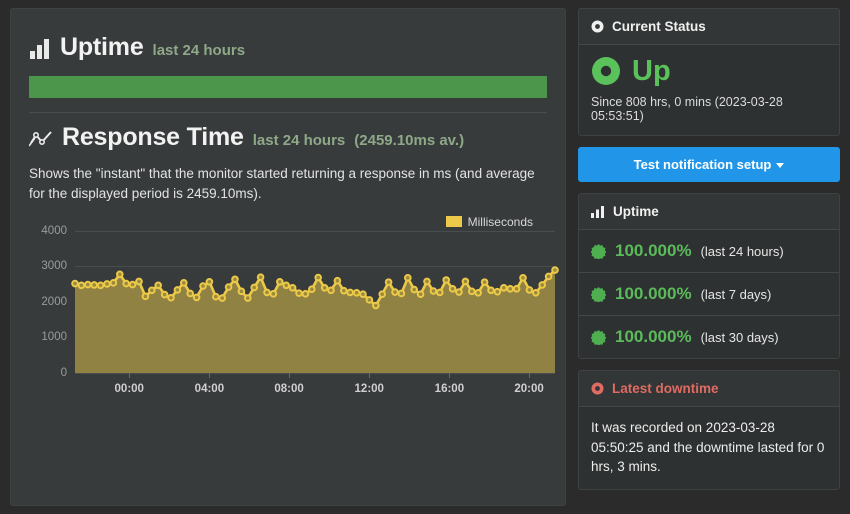  I want to click on uptime-row: 100.000% (last 30 days), so click(709, 337).